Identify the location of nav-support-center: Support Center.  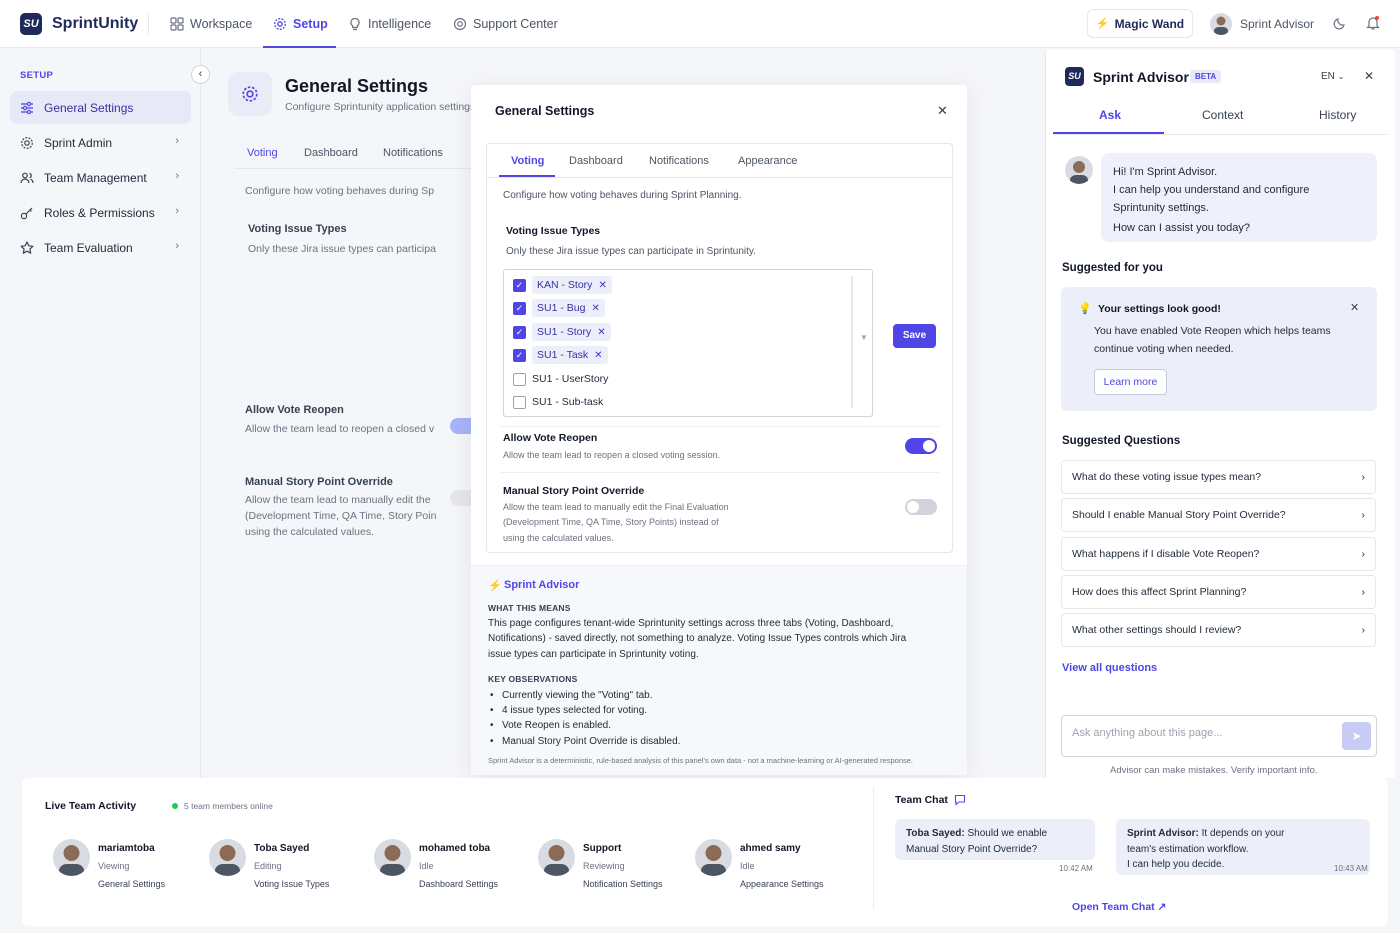
(505, 30).